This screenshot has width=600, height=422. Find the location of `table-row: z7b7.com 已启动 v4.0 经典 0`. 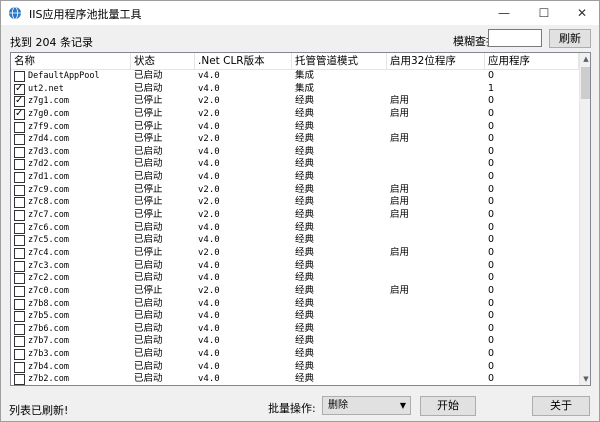

table-row: z7b7.com 已启动 v4.0 经典 0 is located at coordinates (295, 341).